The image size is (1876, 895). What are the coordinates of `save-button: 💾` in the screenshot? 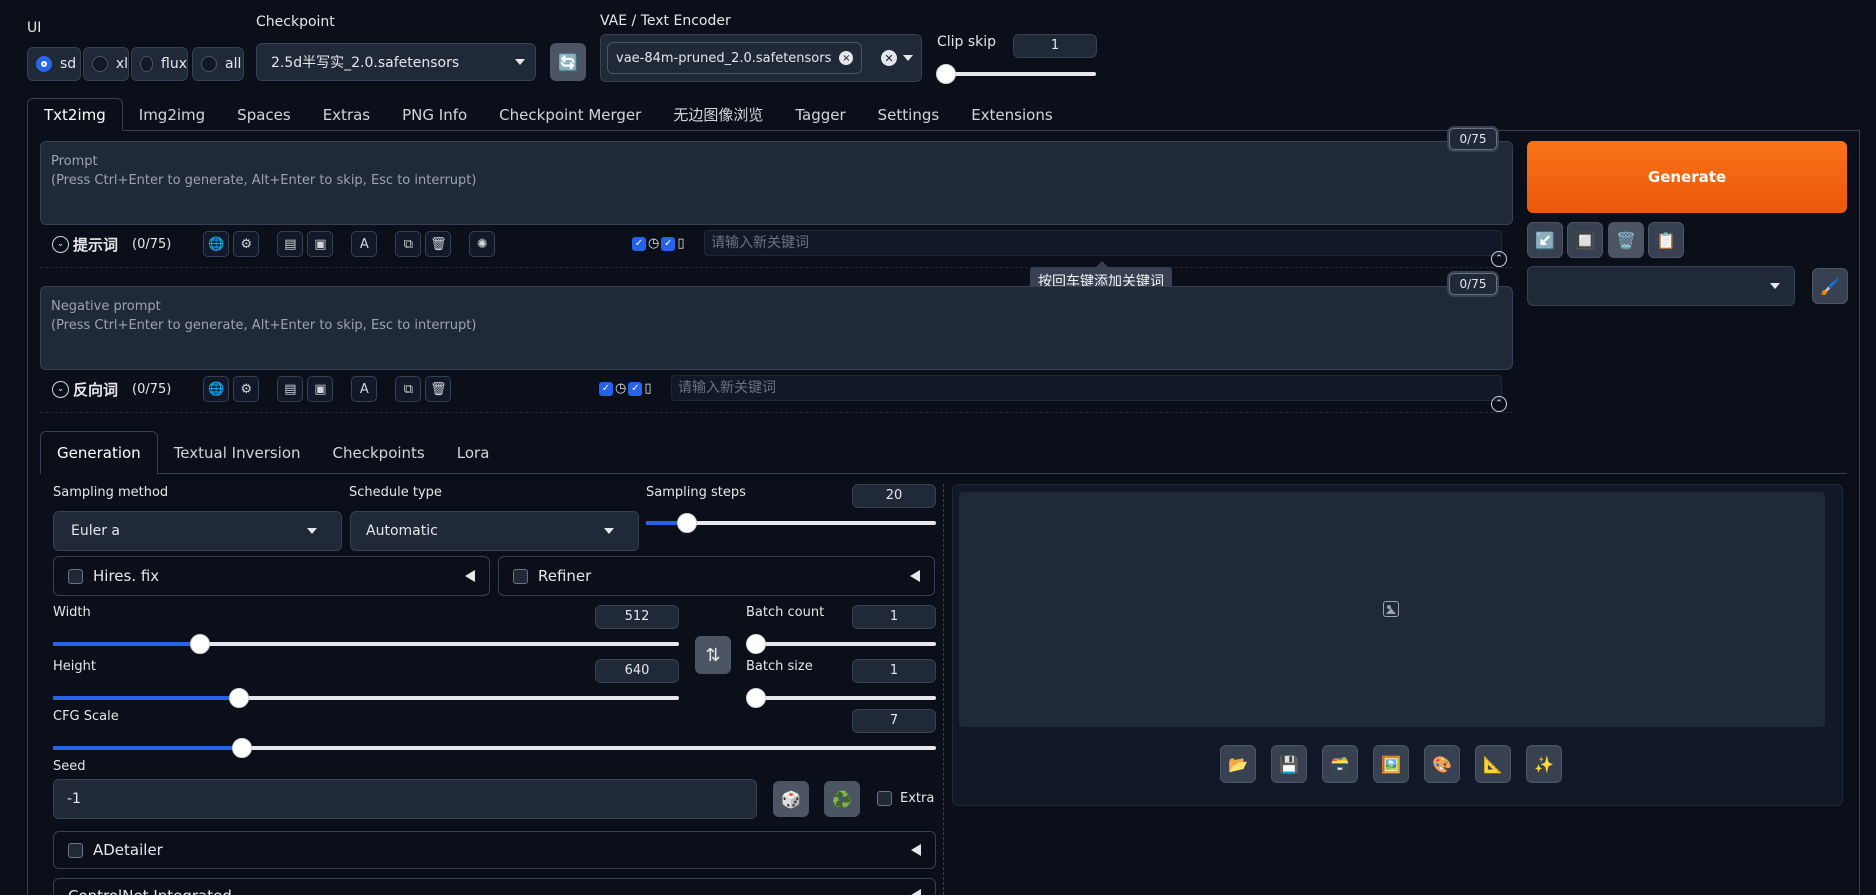 It's located at (1289, 764).